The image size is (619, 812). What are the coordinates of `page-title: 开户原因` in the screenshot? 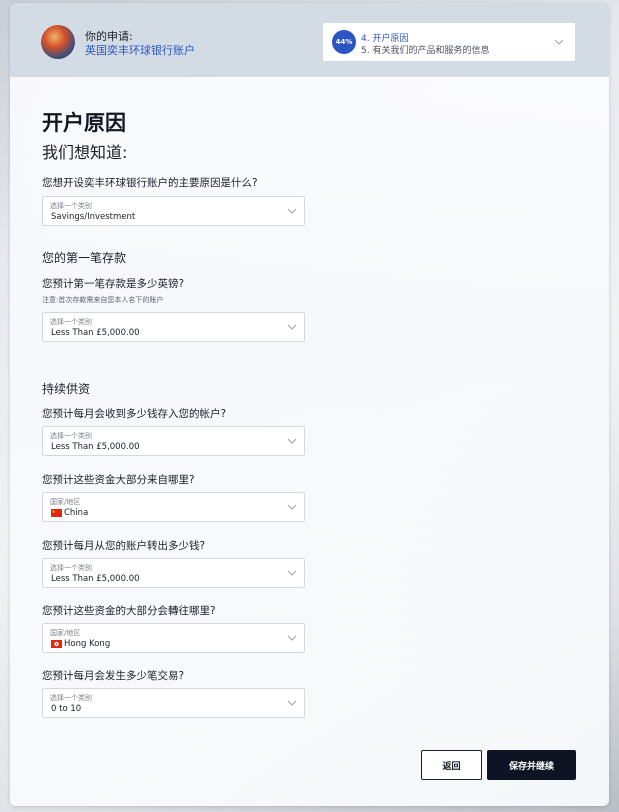 It's located at (84, 123).